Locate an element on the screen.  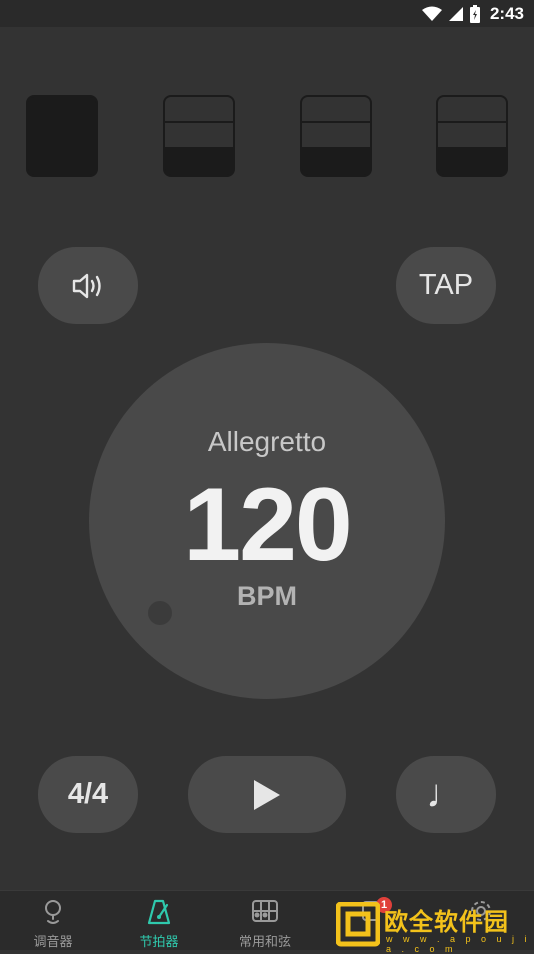
status-bar: 2:43 is located at coordinates (267, 13).